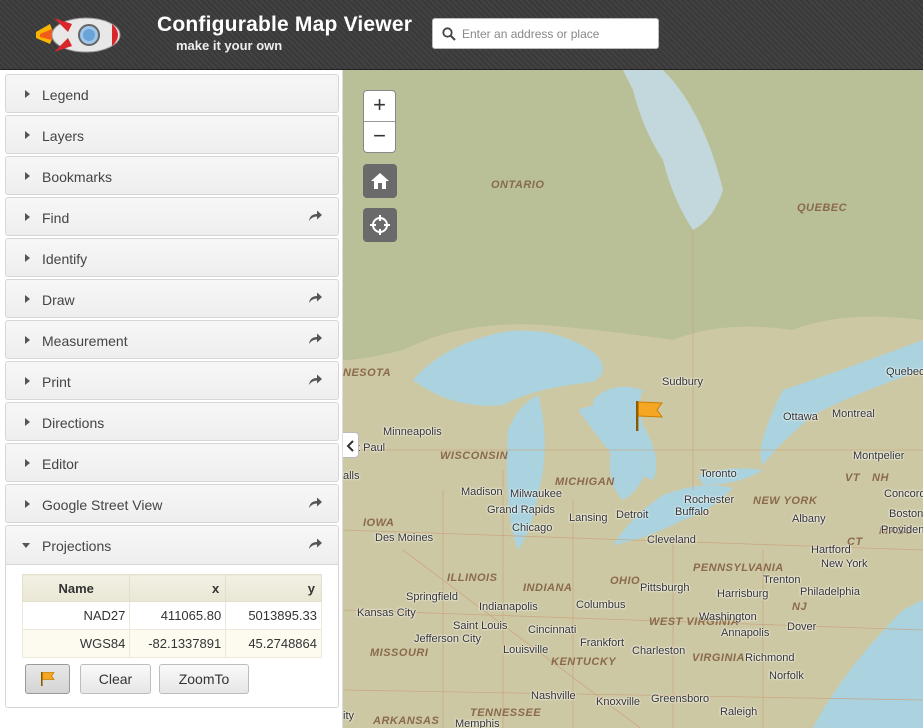 This screenshot has width=923, height=728. I want to click on caret-down-icon, so click(26, 545).